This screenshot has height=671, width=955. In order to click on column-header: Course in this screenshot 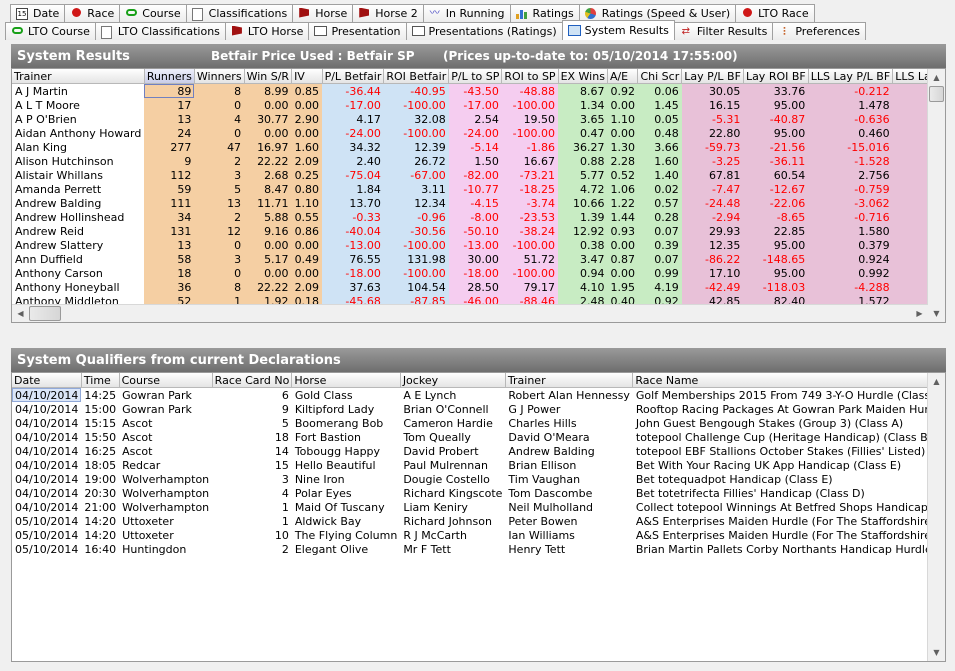, I will do `click(166, 380)`.